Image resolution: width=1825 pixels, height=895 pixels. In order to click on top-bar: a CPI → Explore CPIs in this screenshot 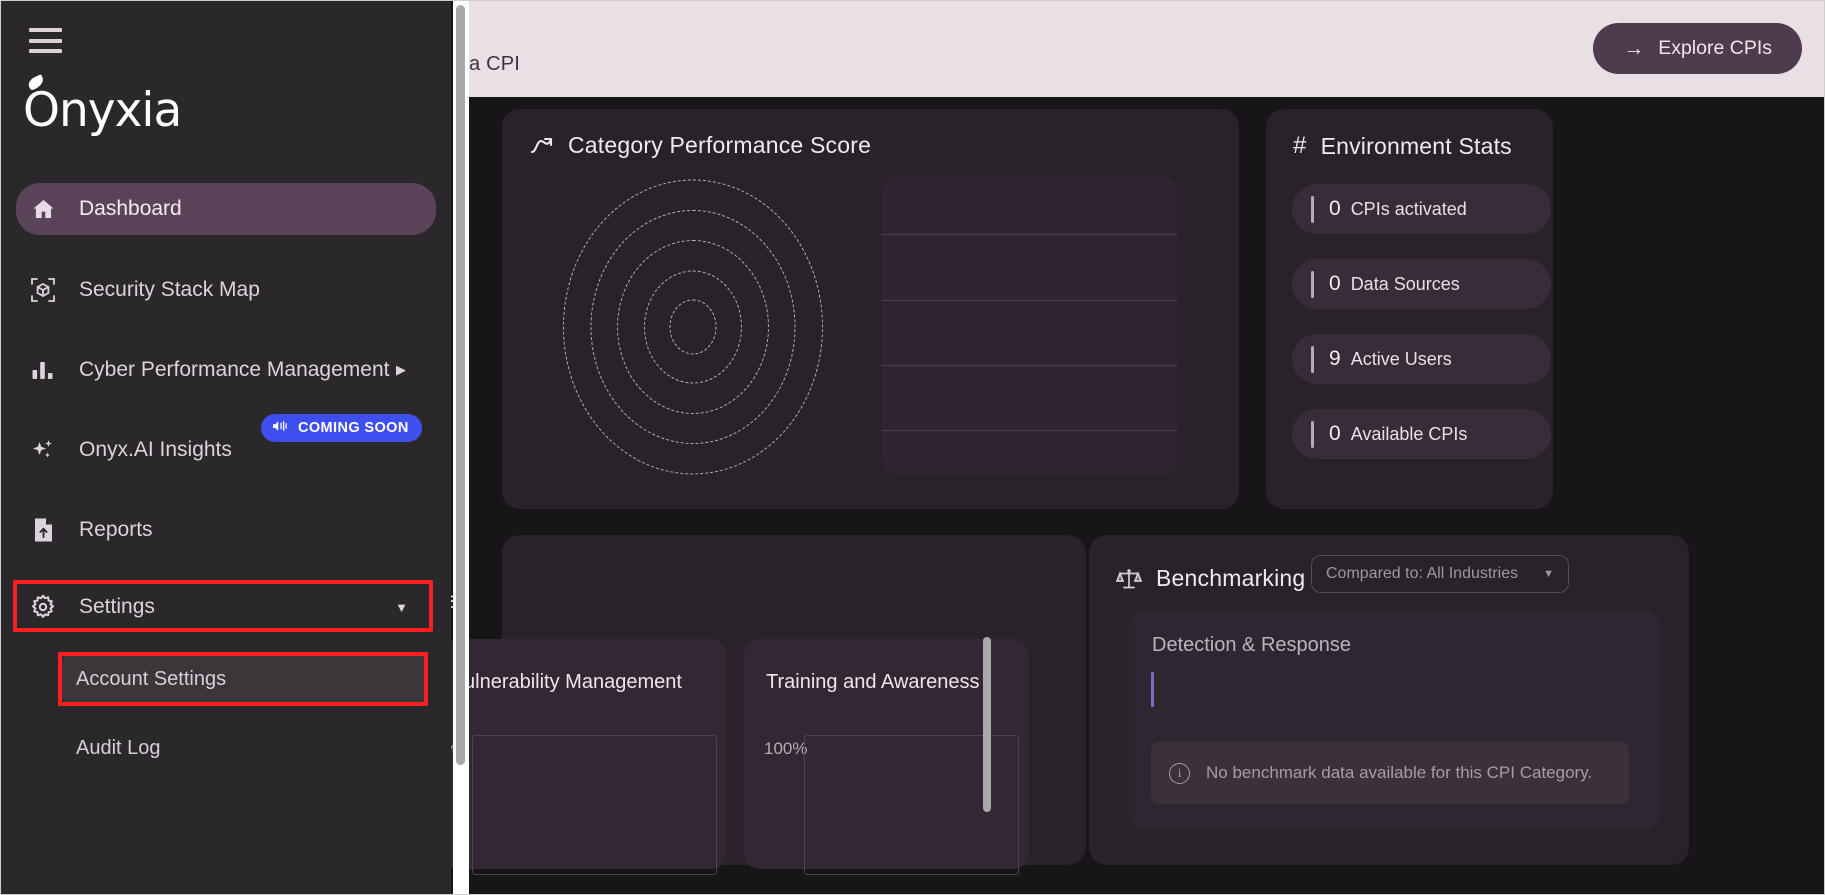, I will do `click(1146, 49)`.